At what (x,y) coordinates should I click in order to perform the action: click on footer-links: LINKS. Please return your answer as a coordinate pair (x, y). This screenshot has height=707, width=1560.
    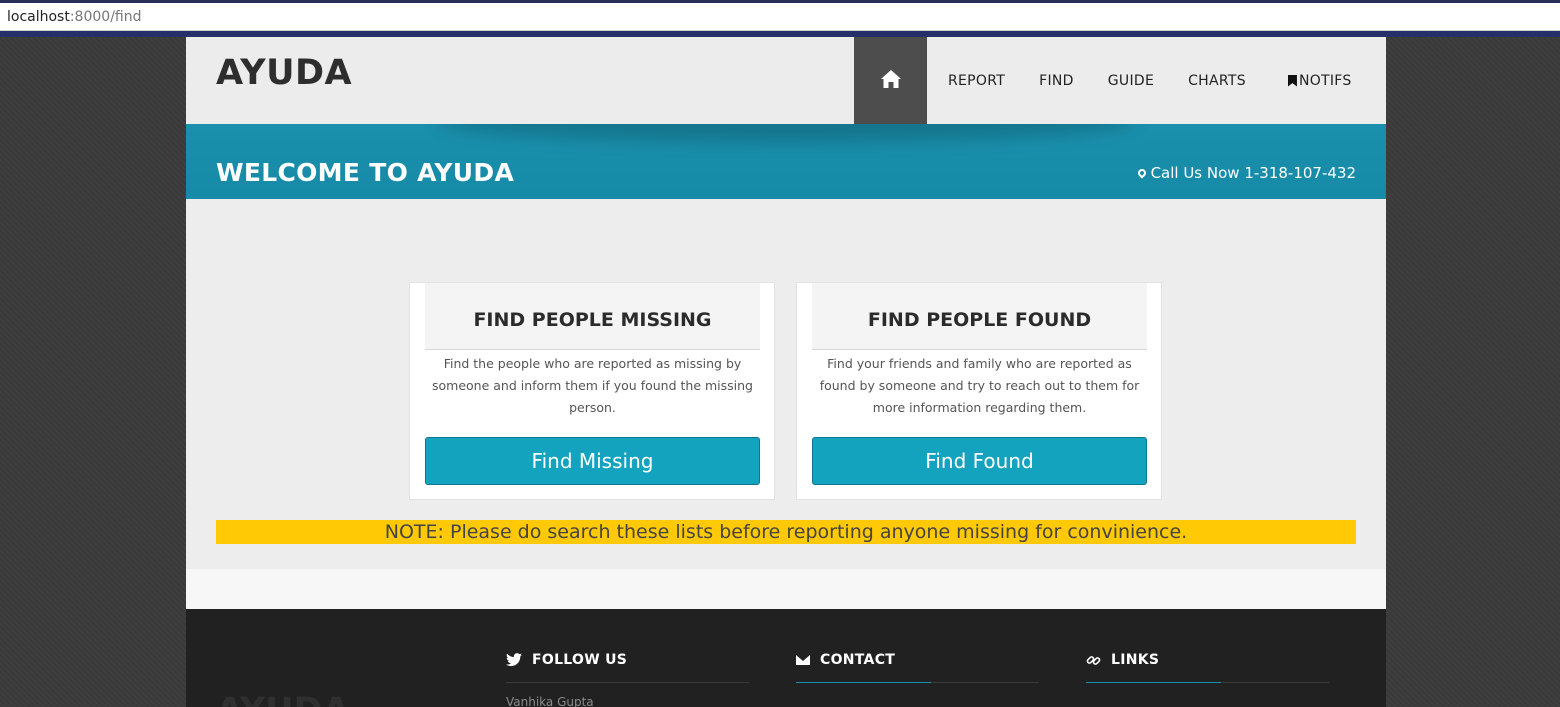
    Looking at the image, I should click on (1207, 667).